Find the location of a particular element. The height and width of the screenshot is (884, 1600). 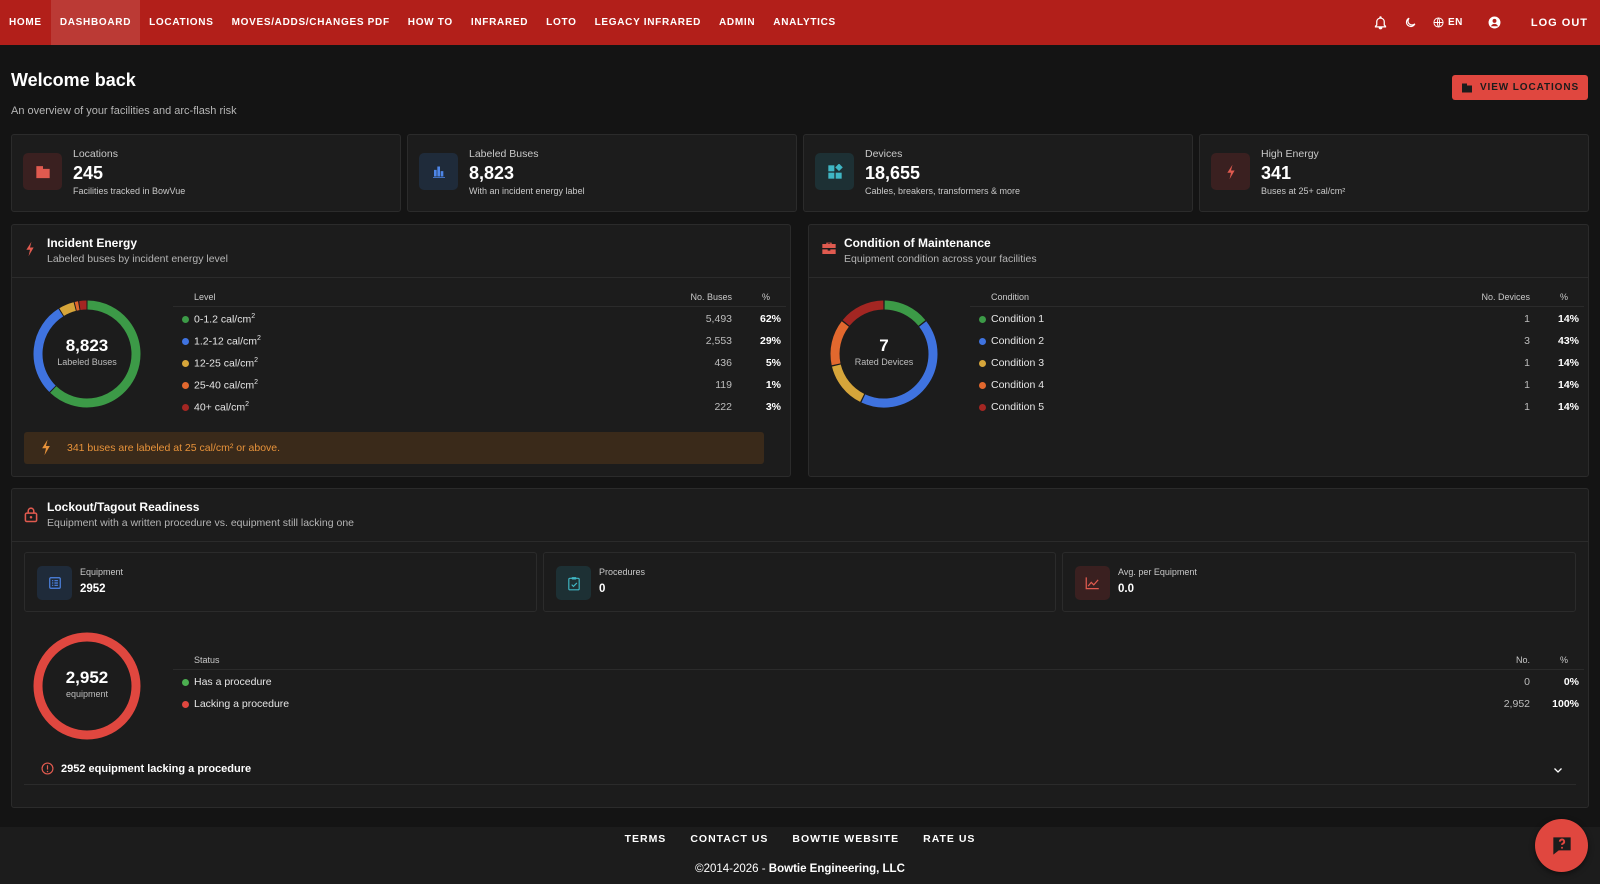

stat-value: 341 is located at coordinates (1276, 173).